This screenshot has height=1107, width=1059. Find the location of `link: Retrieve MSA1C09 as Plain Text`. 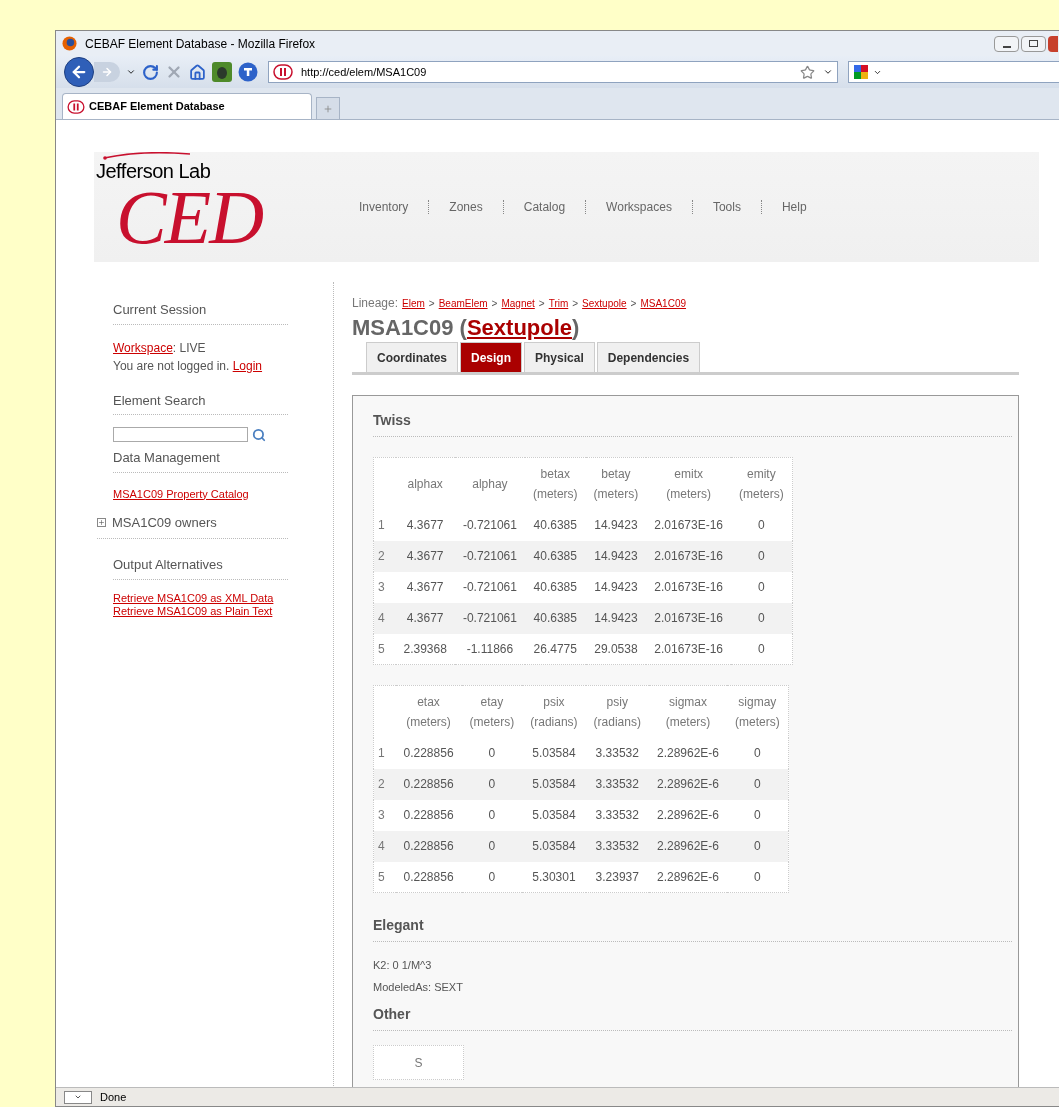

link: Retrieve MSA1C09 as Plain Text is located at coordinates (193, 610).